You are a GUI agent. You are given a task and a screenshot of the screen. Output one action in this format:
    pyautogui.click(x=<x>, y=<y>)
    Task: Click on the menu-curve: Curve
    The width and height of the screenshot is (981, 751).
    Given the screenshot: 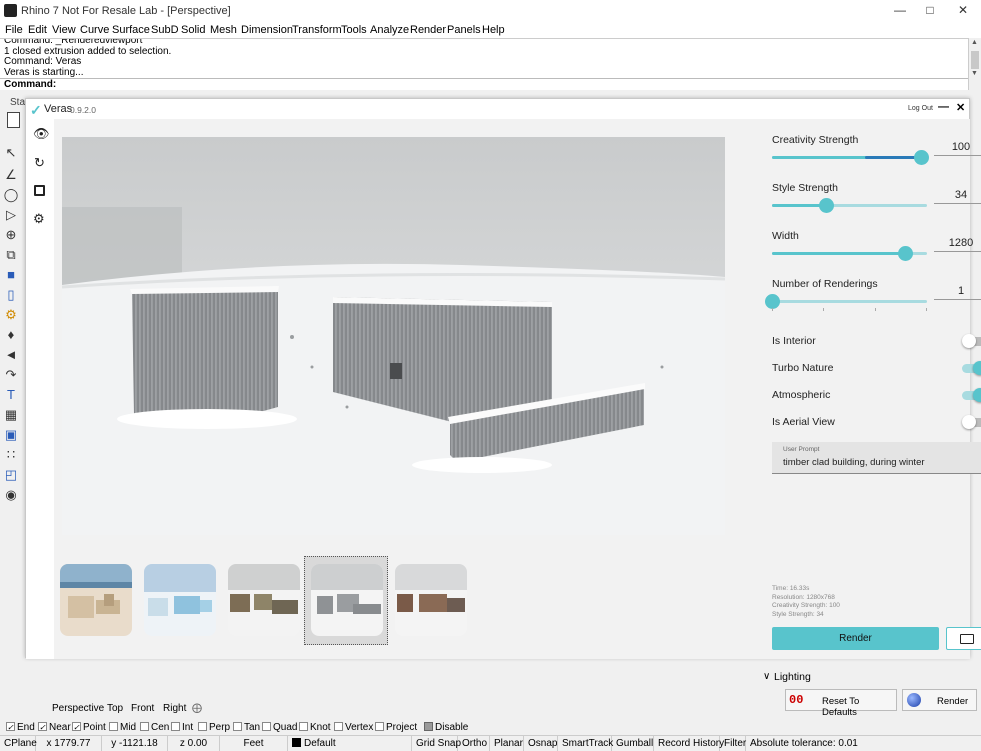 What is the action you would take?
    pyautogui.click(x=94, y=30)
    